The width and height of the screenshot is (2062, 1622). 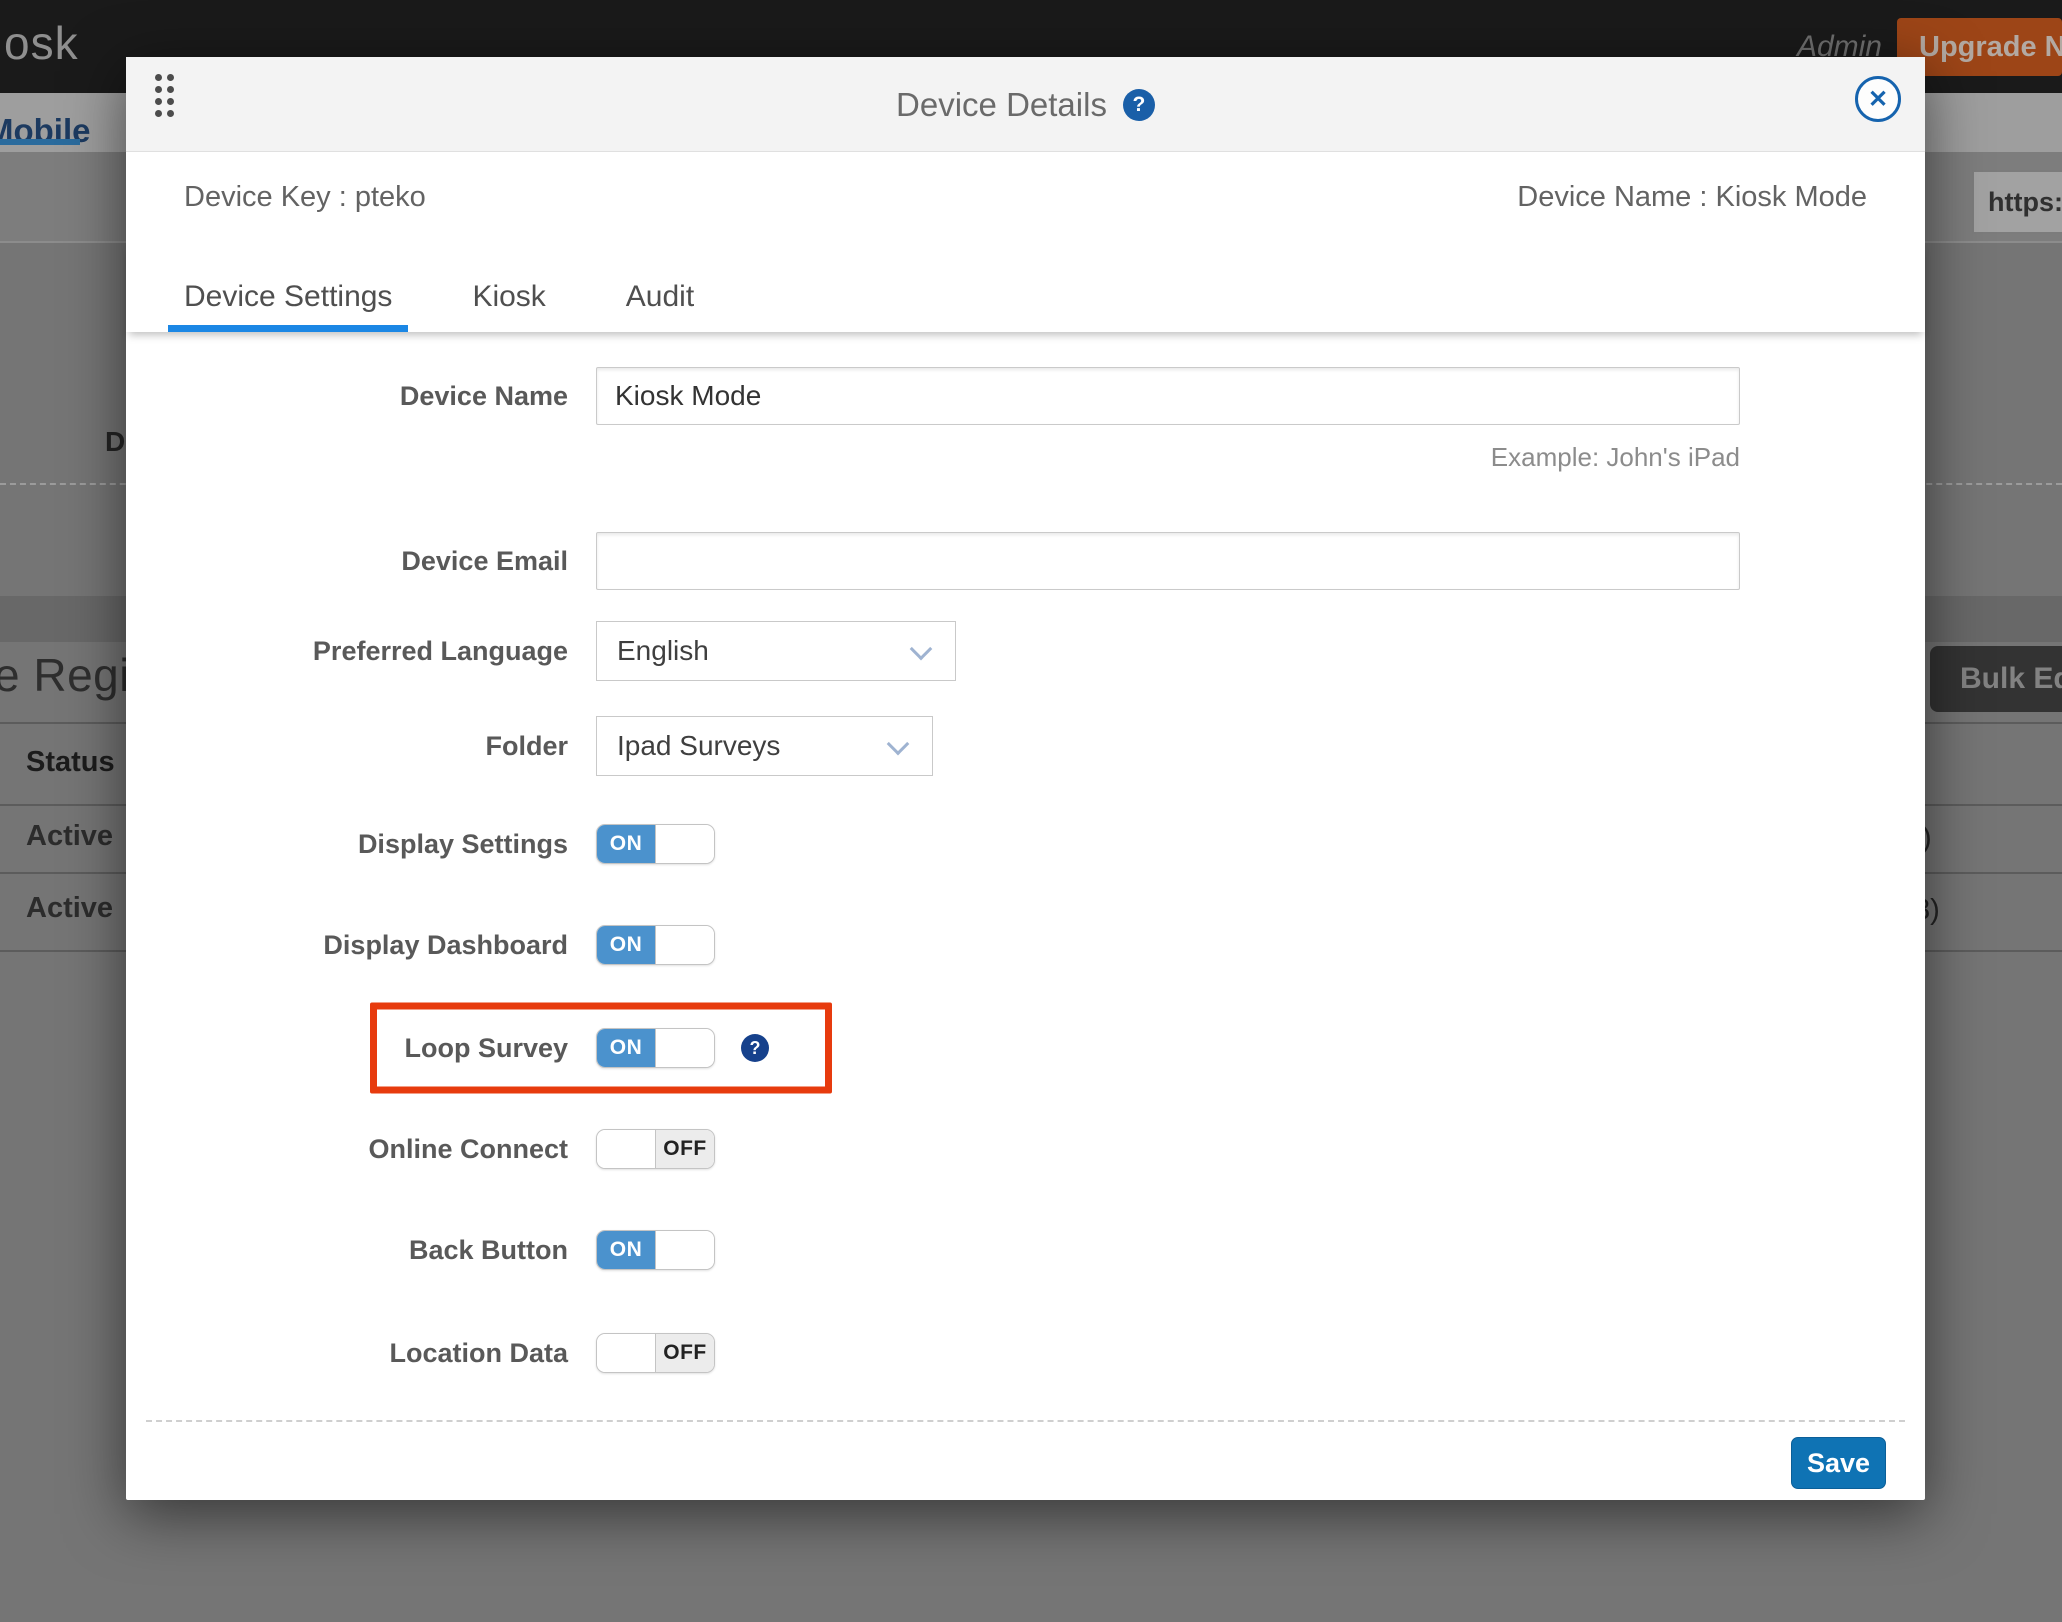 I want to click on online-connect-label: Online Connect, so click(x=468, y=1148).